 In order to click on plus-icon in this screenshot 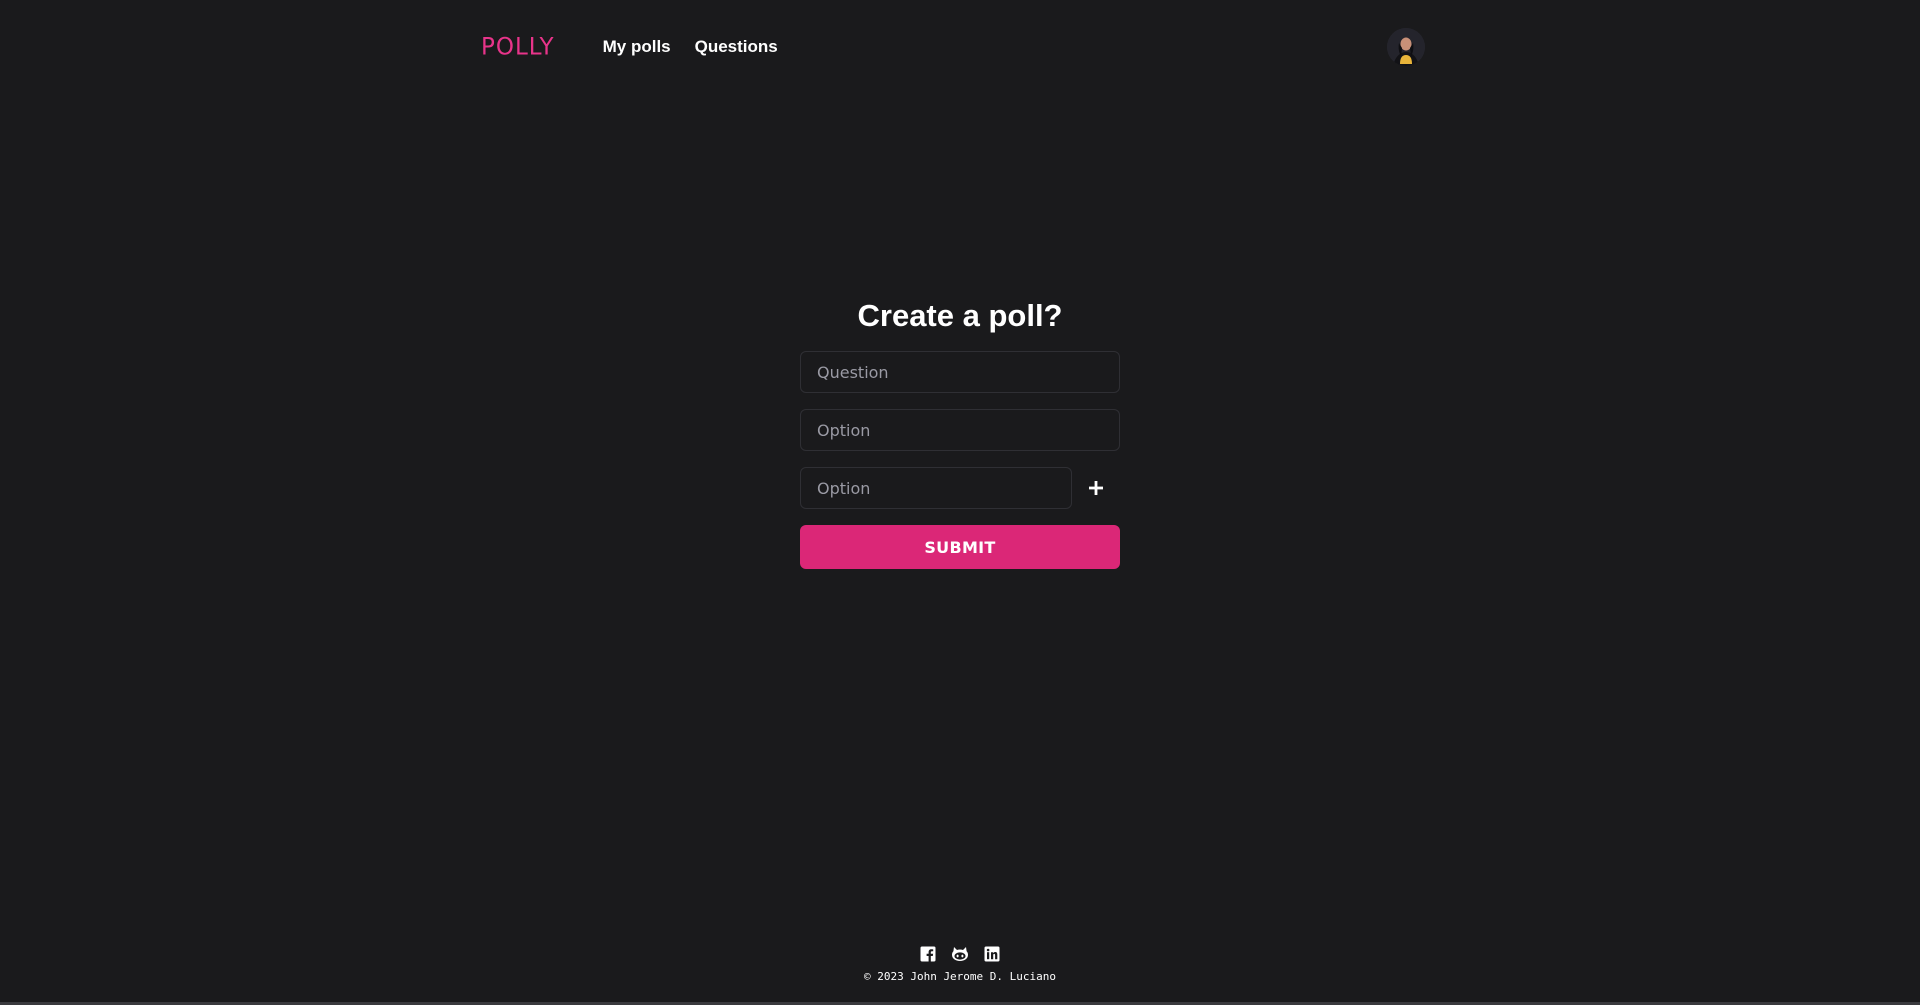, I will do `click(1096, 488)`.